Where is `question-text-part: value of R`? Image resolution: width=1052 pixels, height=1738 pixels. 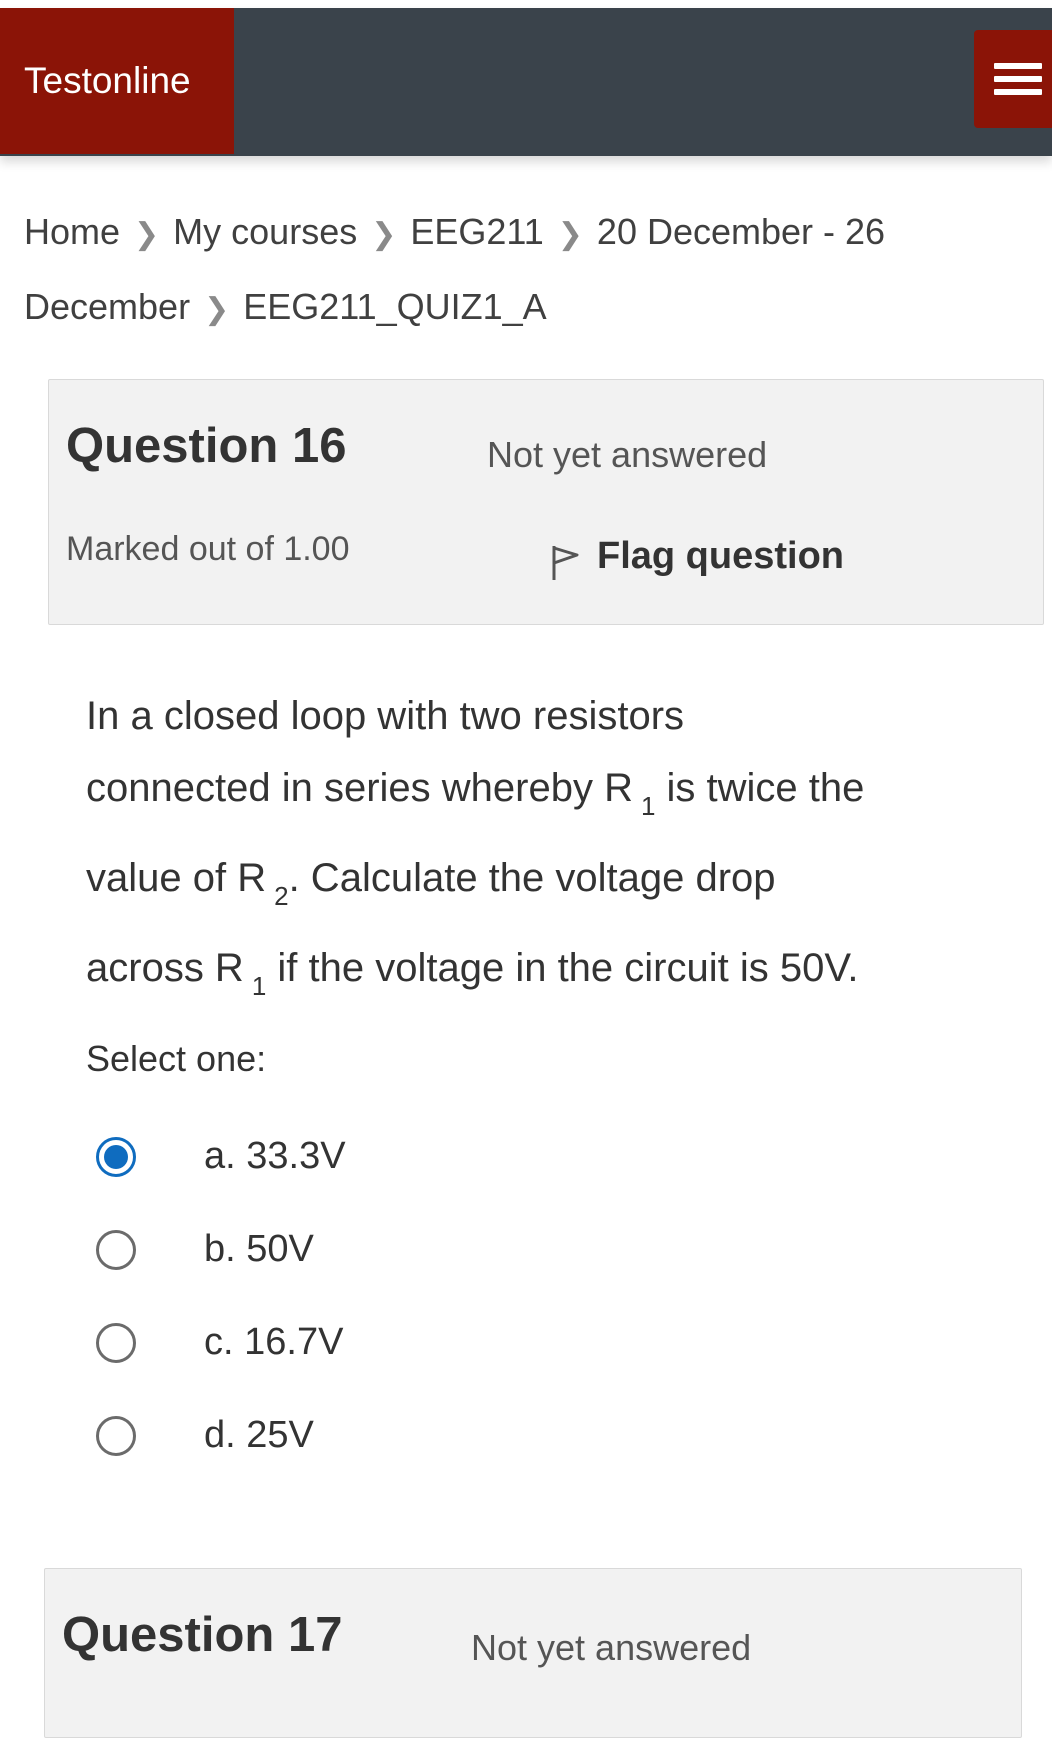
question-text-part: value of R is located at coordinates (176, 878).